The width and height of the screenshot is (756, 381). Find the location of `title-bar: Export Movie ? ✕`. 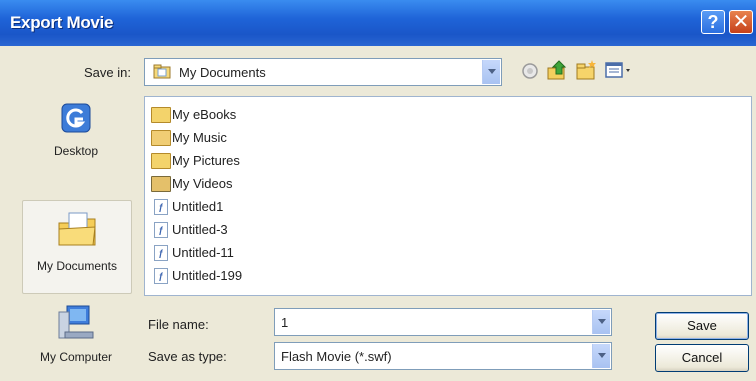

title-bar: Export Movie ? ✕ is located at coordinates (378, 23).